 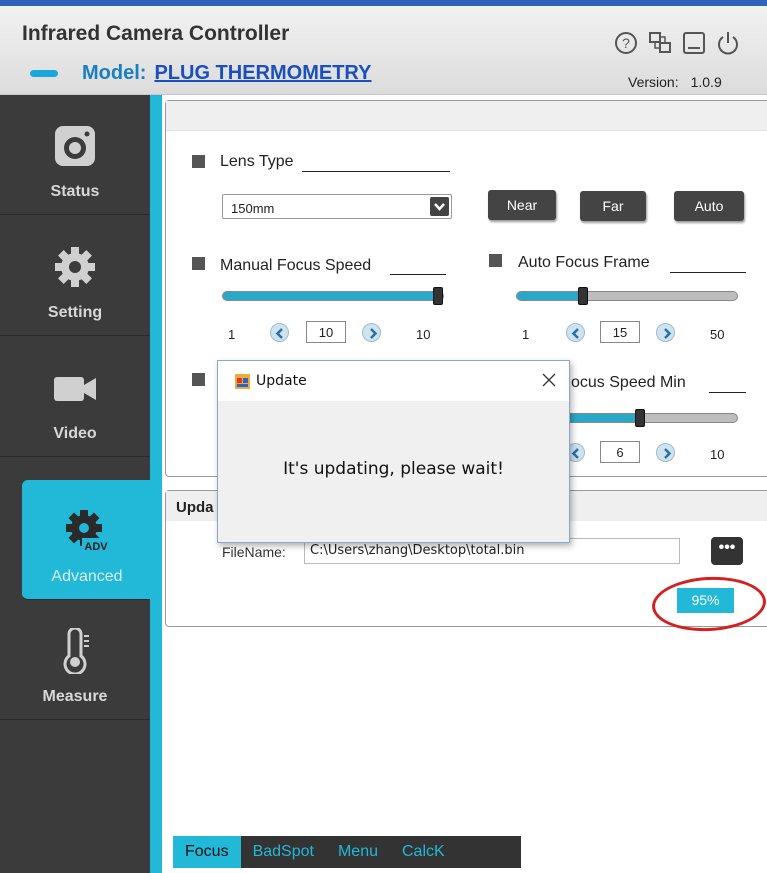 I want to click on focus-panel-header, so click(x=466, y=116).